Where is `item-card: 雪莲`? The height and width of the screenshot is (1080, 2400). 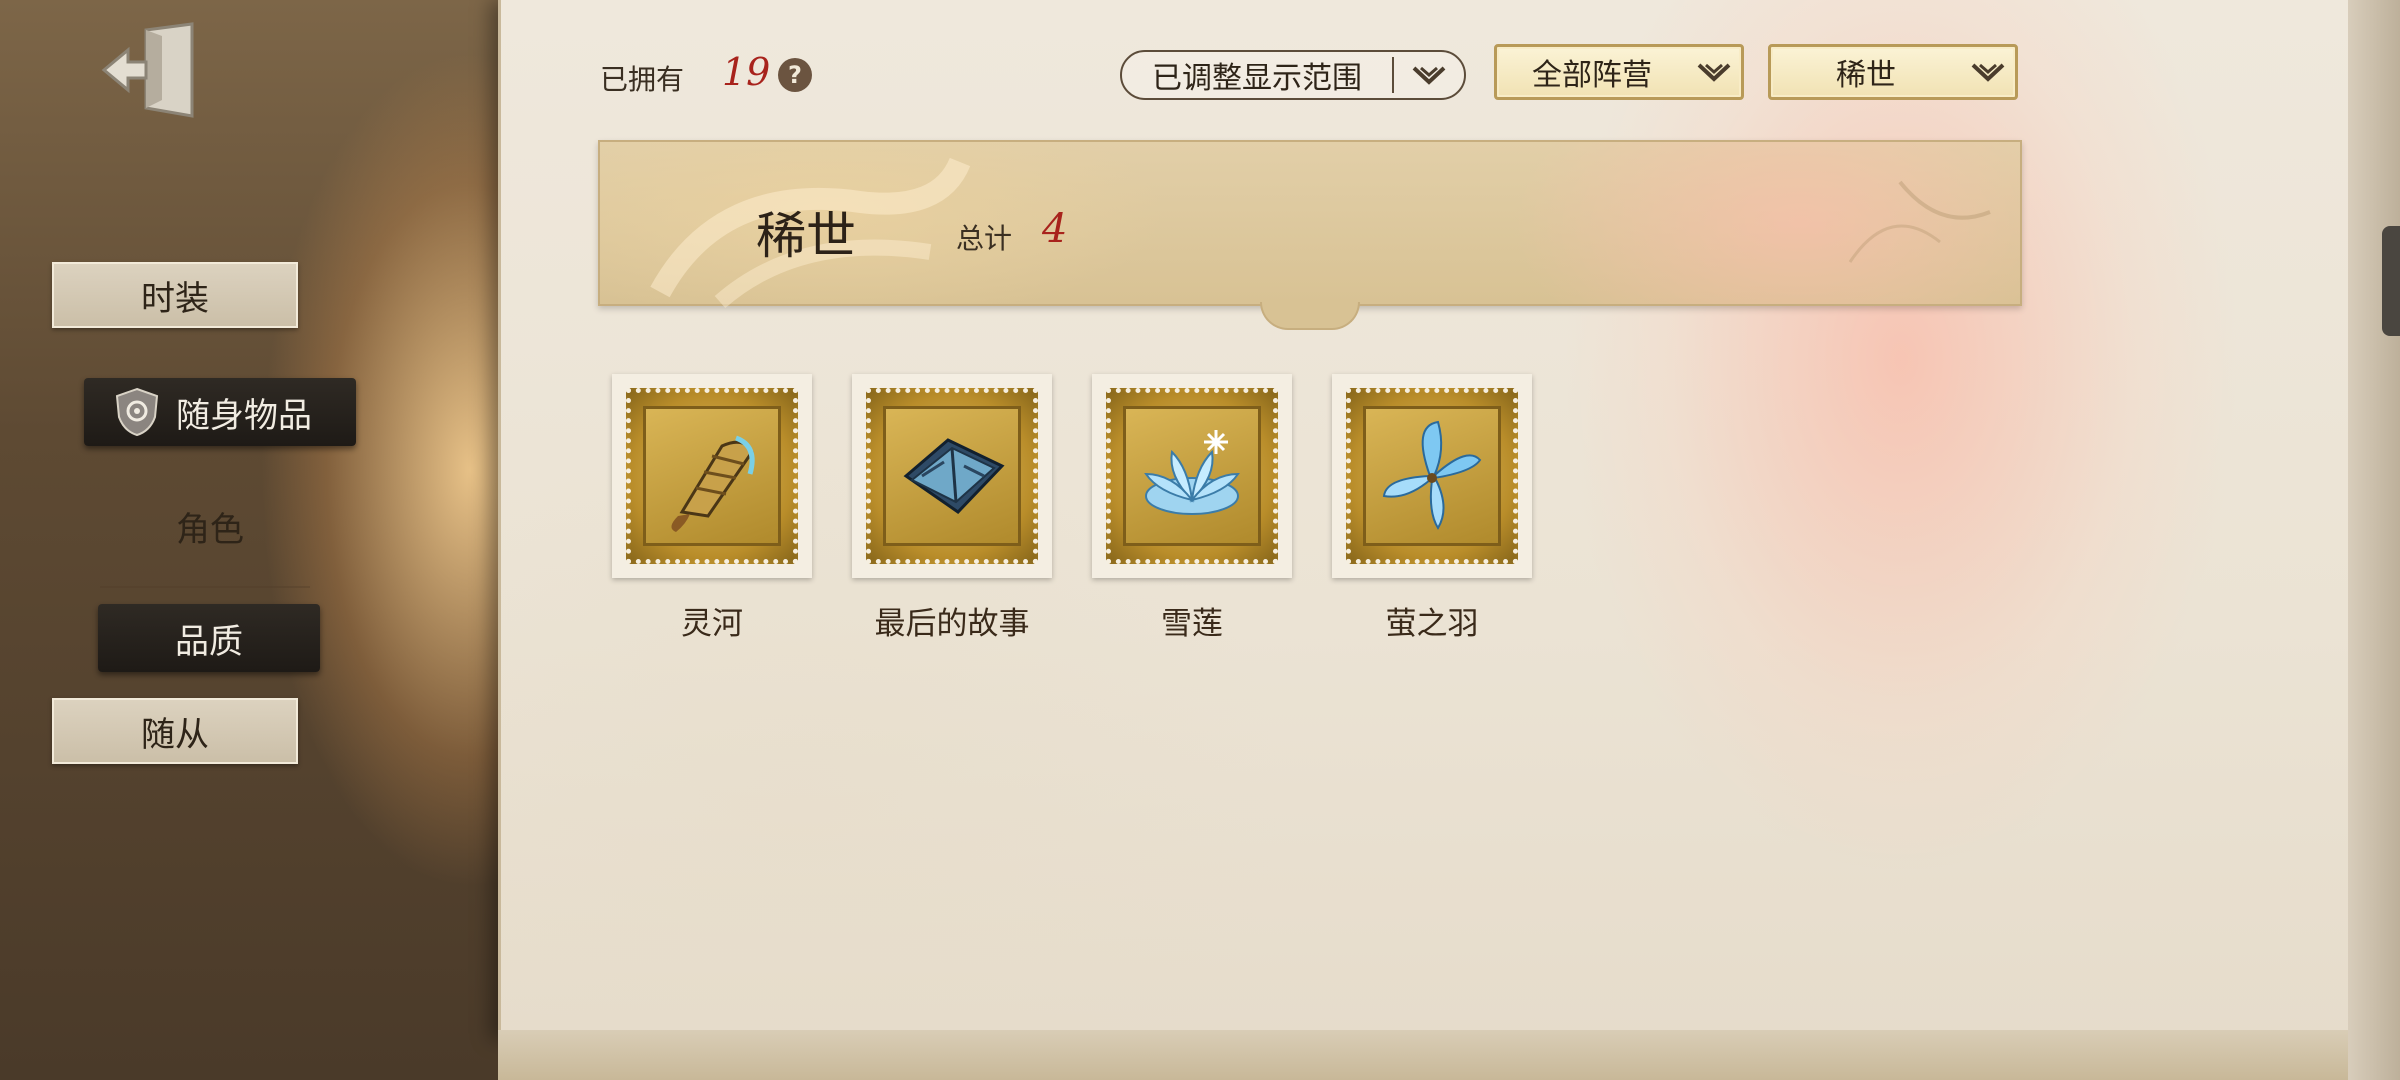
item-card: 雪莲 is located at coordinates (1192, 508).